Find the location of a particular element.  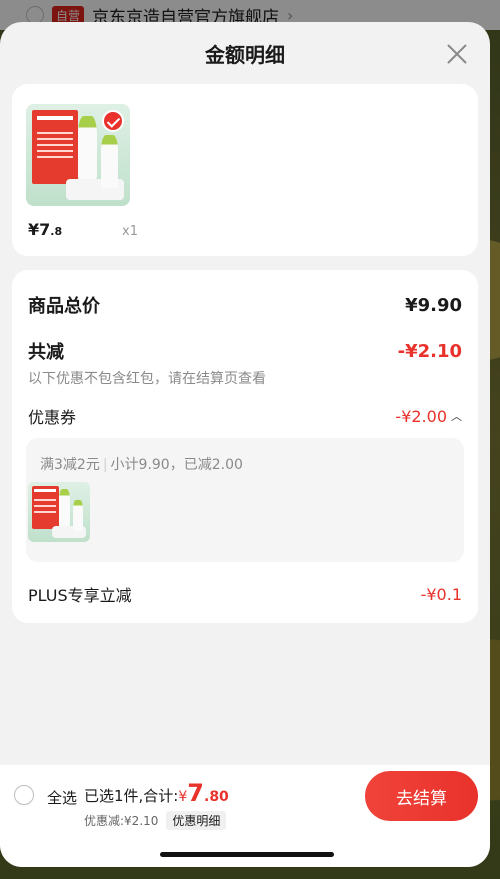

sheet-header: 金额明细 is located at coordinates (245, 53).